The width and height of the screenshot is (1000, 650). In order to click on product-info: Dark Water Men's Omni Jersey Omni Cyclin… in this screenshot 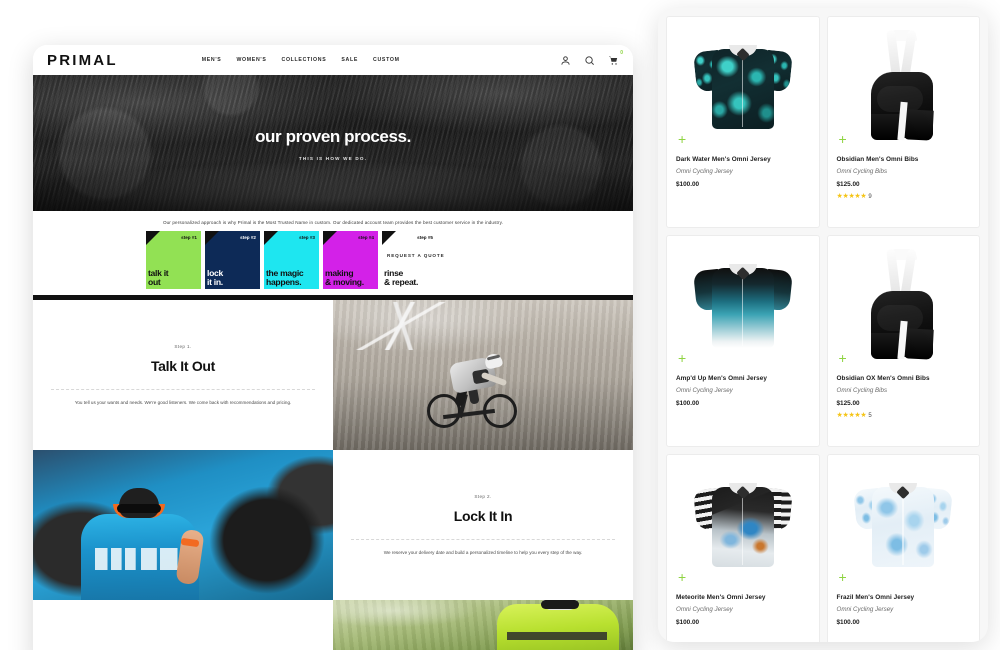, I will do `click(743, 170)`.